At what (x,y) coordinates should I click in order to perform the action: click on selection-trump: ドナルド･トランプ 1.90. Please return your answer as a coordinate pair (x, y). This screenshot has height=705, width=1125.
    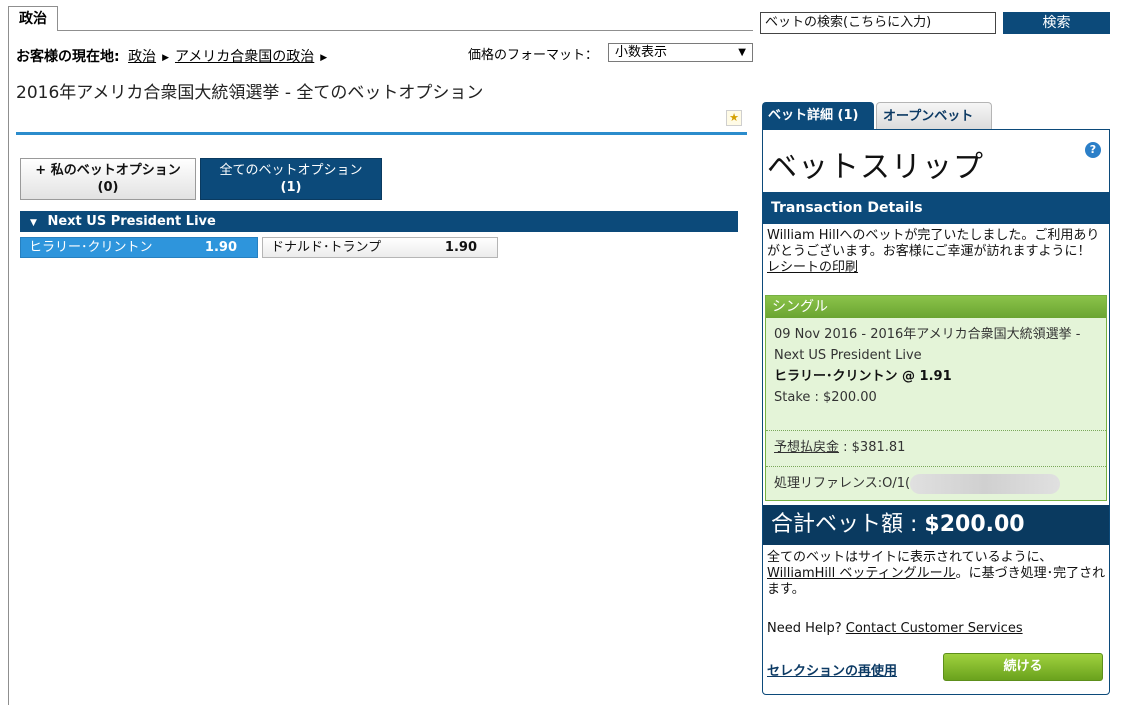
    Looking at the image, I should click on (380, 247).